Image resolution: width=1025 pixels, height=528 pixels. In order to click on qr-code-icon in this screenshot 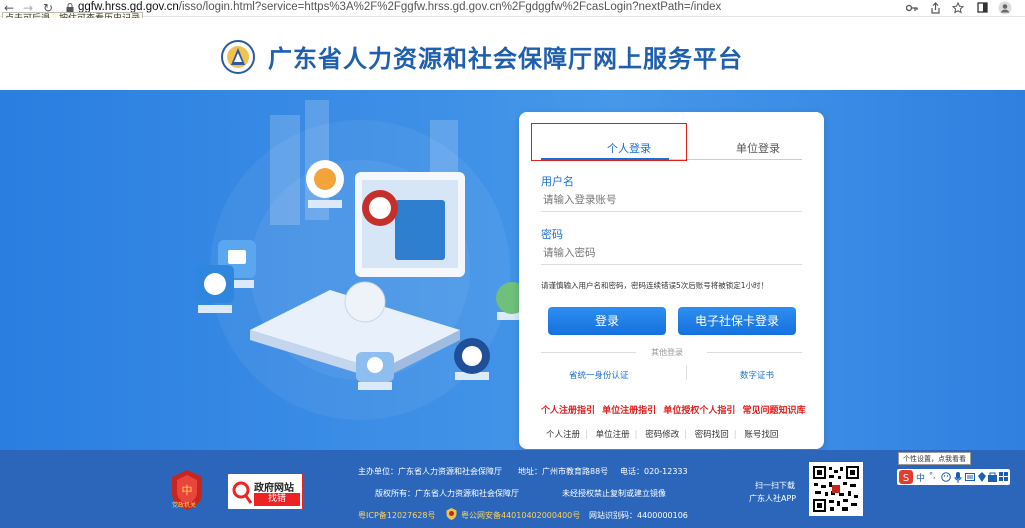, I will do `click(836, 489)`.